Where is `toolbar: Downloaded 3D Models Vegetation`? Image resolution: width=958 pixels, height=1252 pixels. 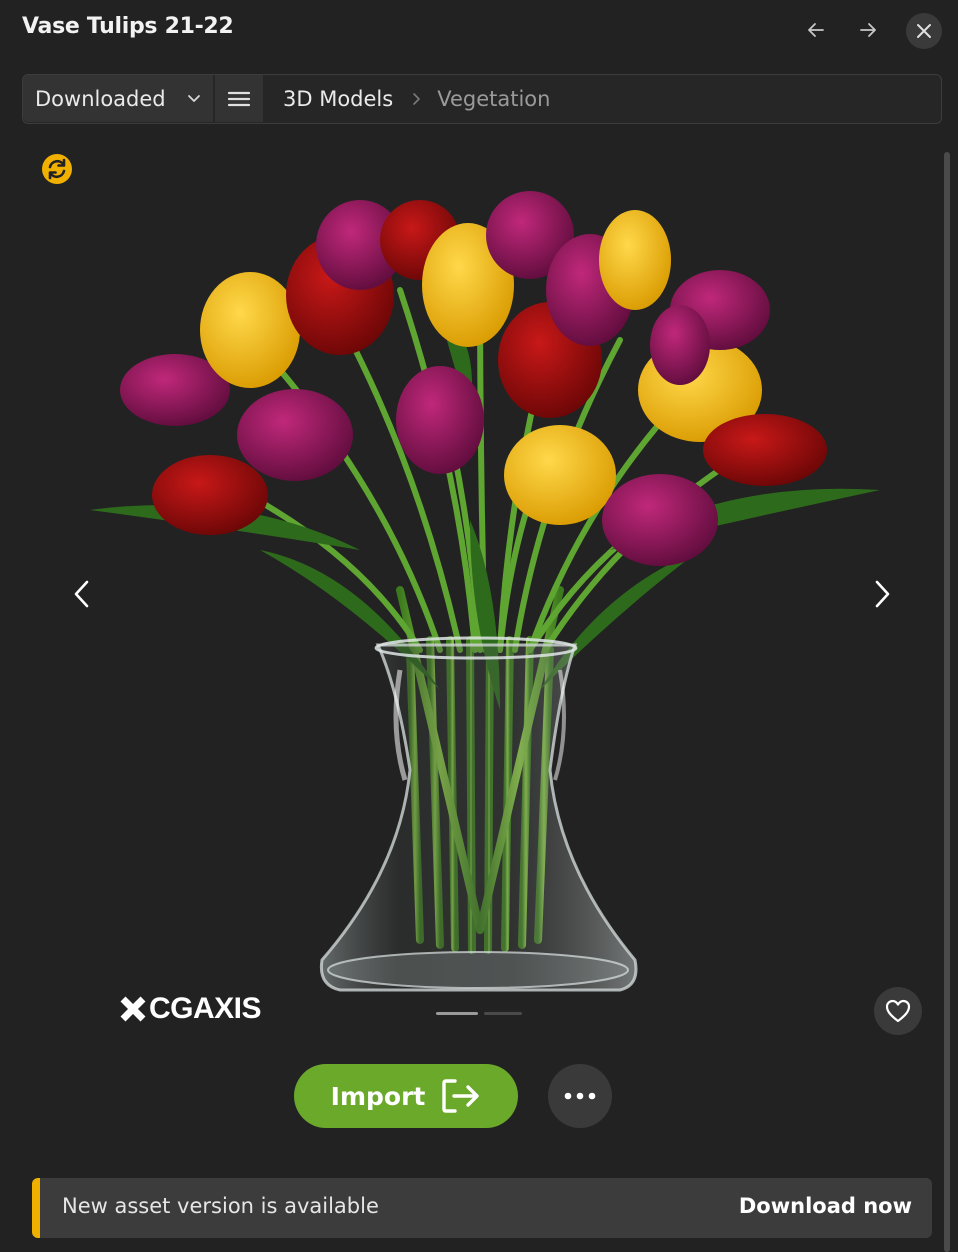 toolbar: Downloaded 3D Models Vegetation is located at coordinates (482, 99).